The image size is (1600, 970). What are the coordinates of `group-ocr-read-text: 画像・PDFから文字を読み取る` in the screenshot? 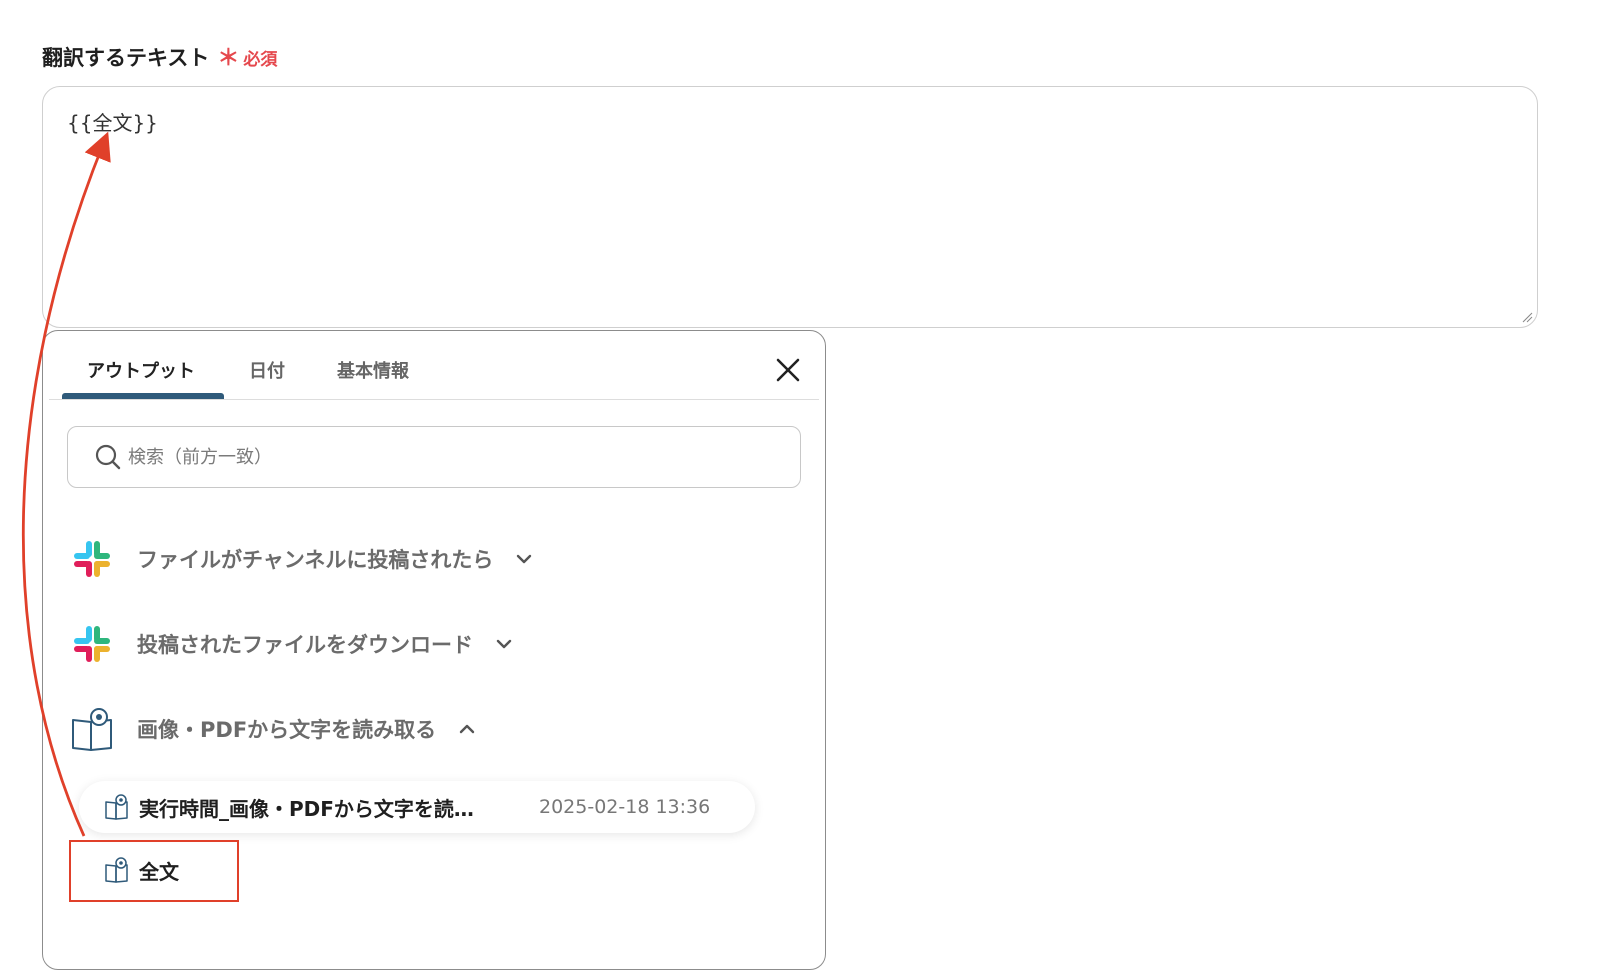 It's located at (273, 729).